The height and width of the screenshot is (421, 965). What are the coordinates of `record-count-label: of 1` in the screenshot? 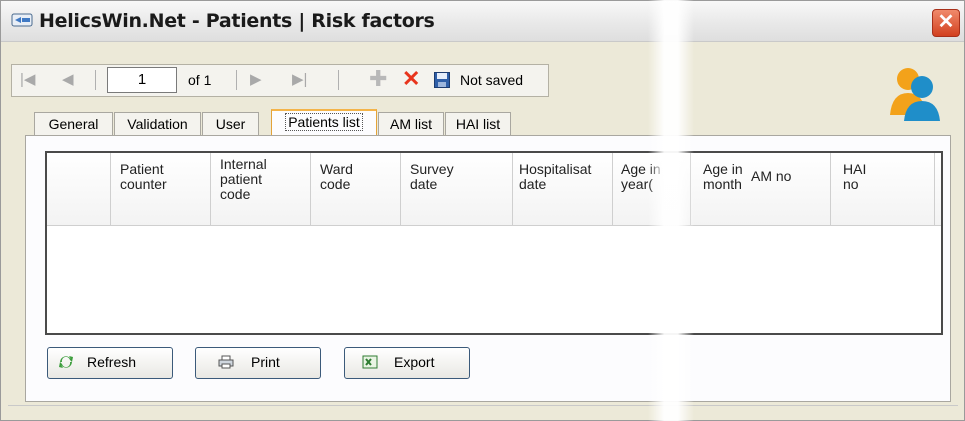 It's located at (200, 80).